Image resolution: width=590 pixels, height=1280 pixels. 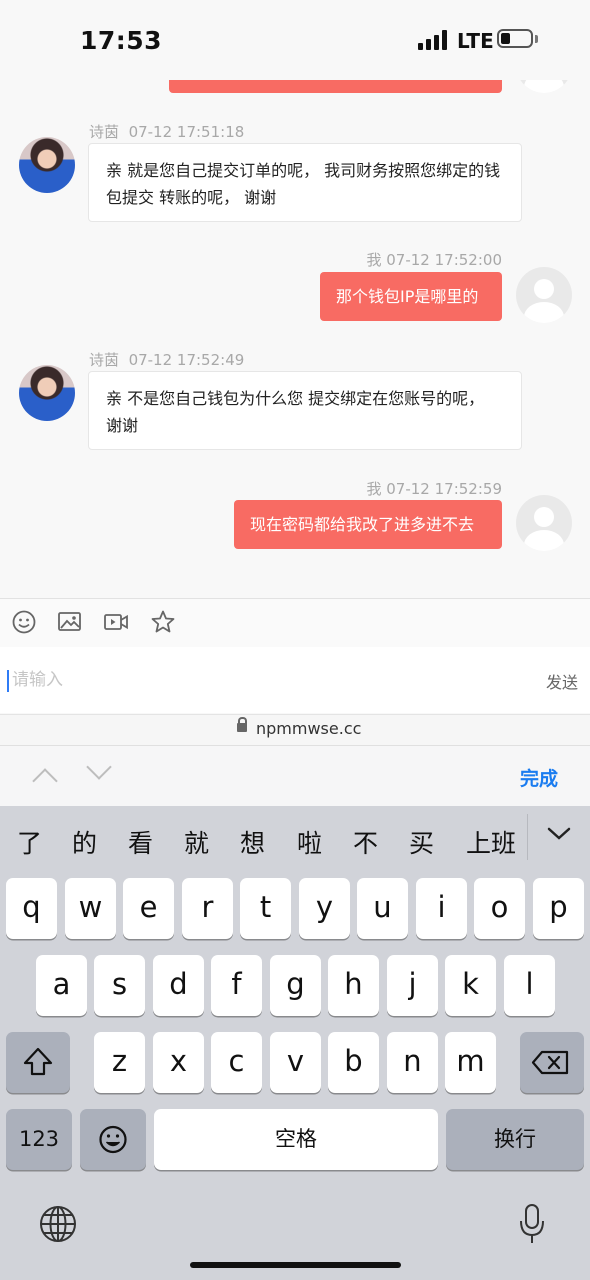 I want to click on key-m: m, so click(x=470, y=1062).